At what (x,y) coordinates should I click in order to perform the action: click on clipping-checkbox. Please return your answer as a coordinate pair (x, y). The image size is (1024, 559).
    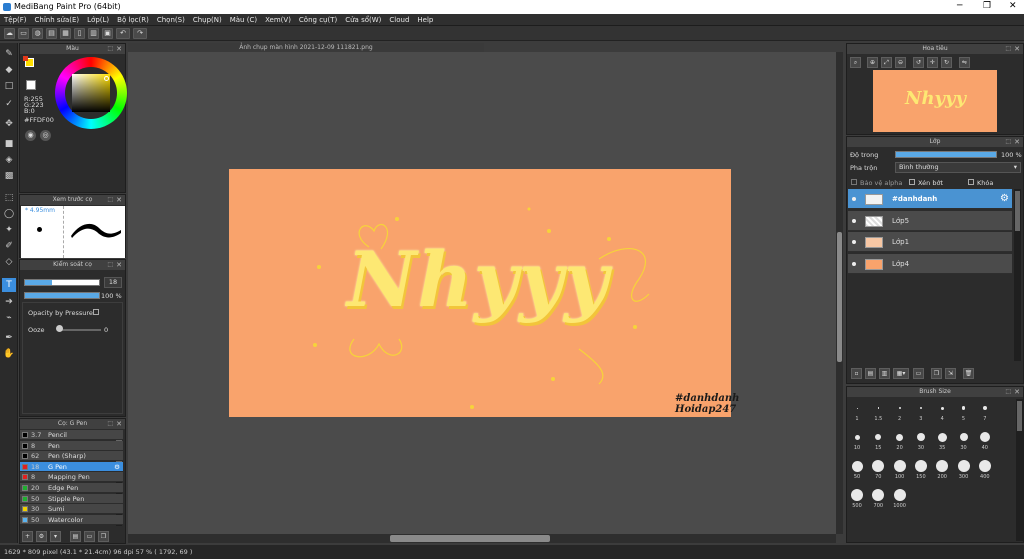
    Looking at the image, I should click on (912, 182).